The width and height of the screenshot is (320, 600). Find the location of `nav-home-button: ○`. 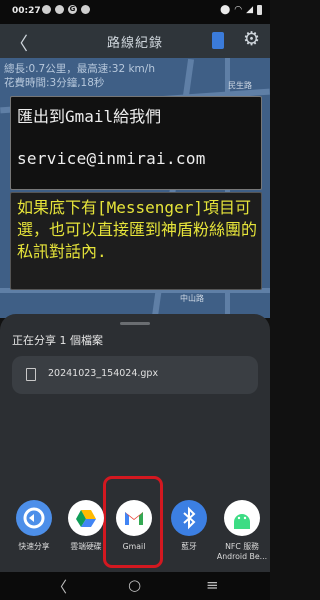

nav-home-button: ○ is located at coordinates (134, 585).